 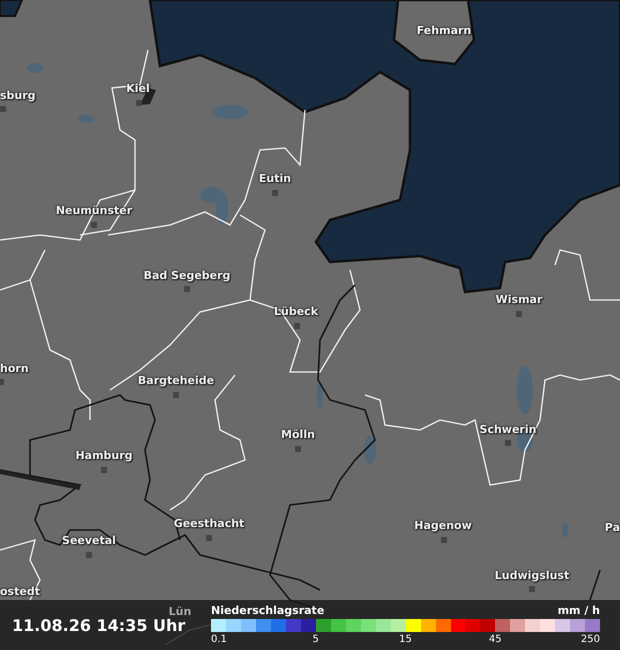 I want to click on timestamp: 11.08.26 14:35 Uhr, so click(x=99, y=625).